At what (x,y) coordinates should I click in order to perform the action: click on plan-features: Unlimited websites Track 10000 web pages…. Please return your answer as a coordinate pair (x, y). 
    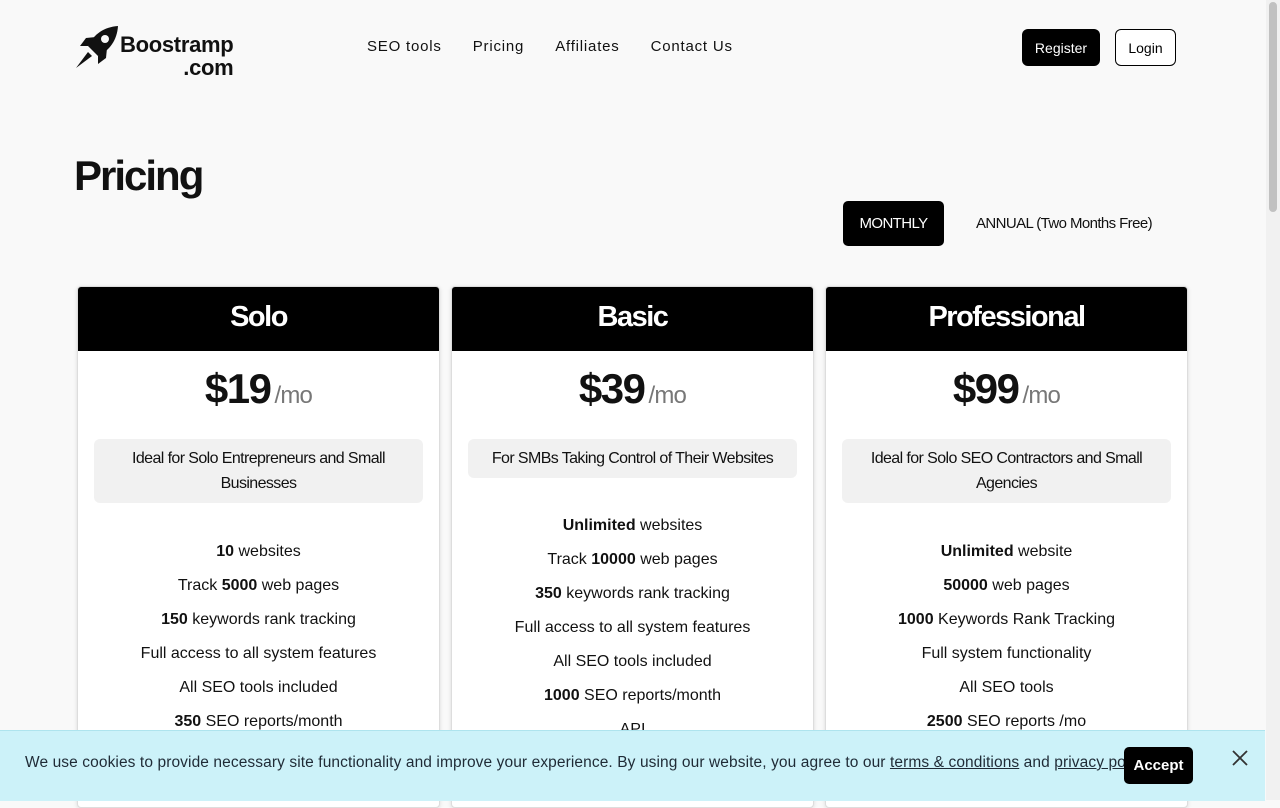
    Looking at the image, I should click on (632, 628).